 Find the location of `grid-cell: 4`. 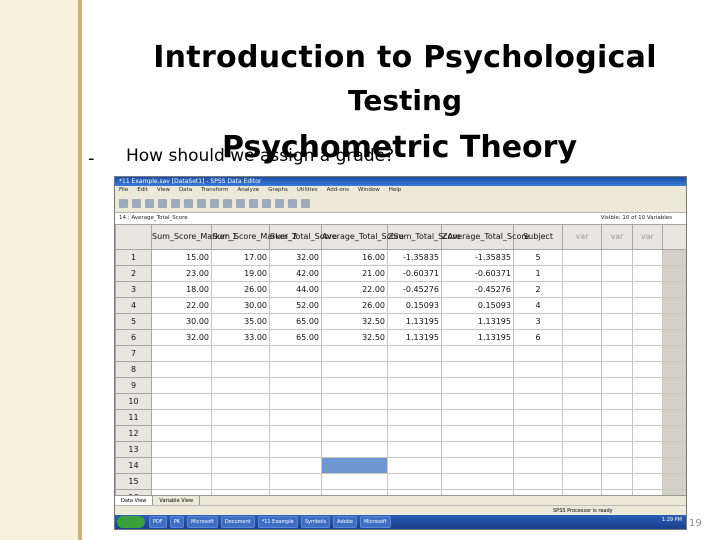

grid-cell: 4 is located at coordinates (538, 305).